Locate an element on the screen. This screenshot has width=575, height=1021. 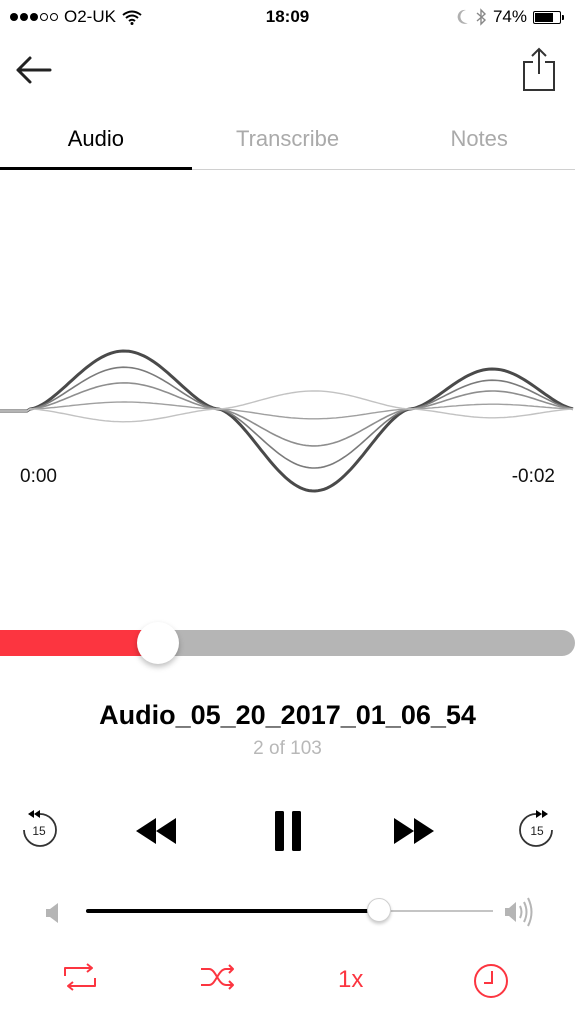
pause-button is located at coordinates (290, 833).